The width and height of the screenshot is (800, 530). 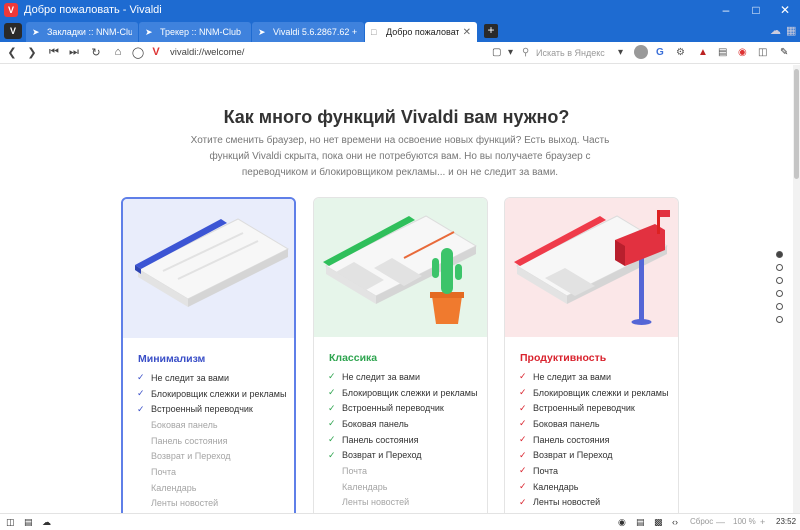 I want to click on page-icon: □, so click(x=374, y=32).